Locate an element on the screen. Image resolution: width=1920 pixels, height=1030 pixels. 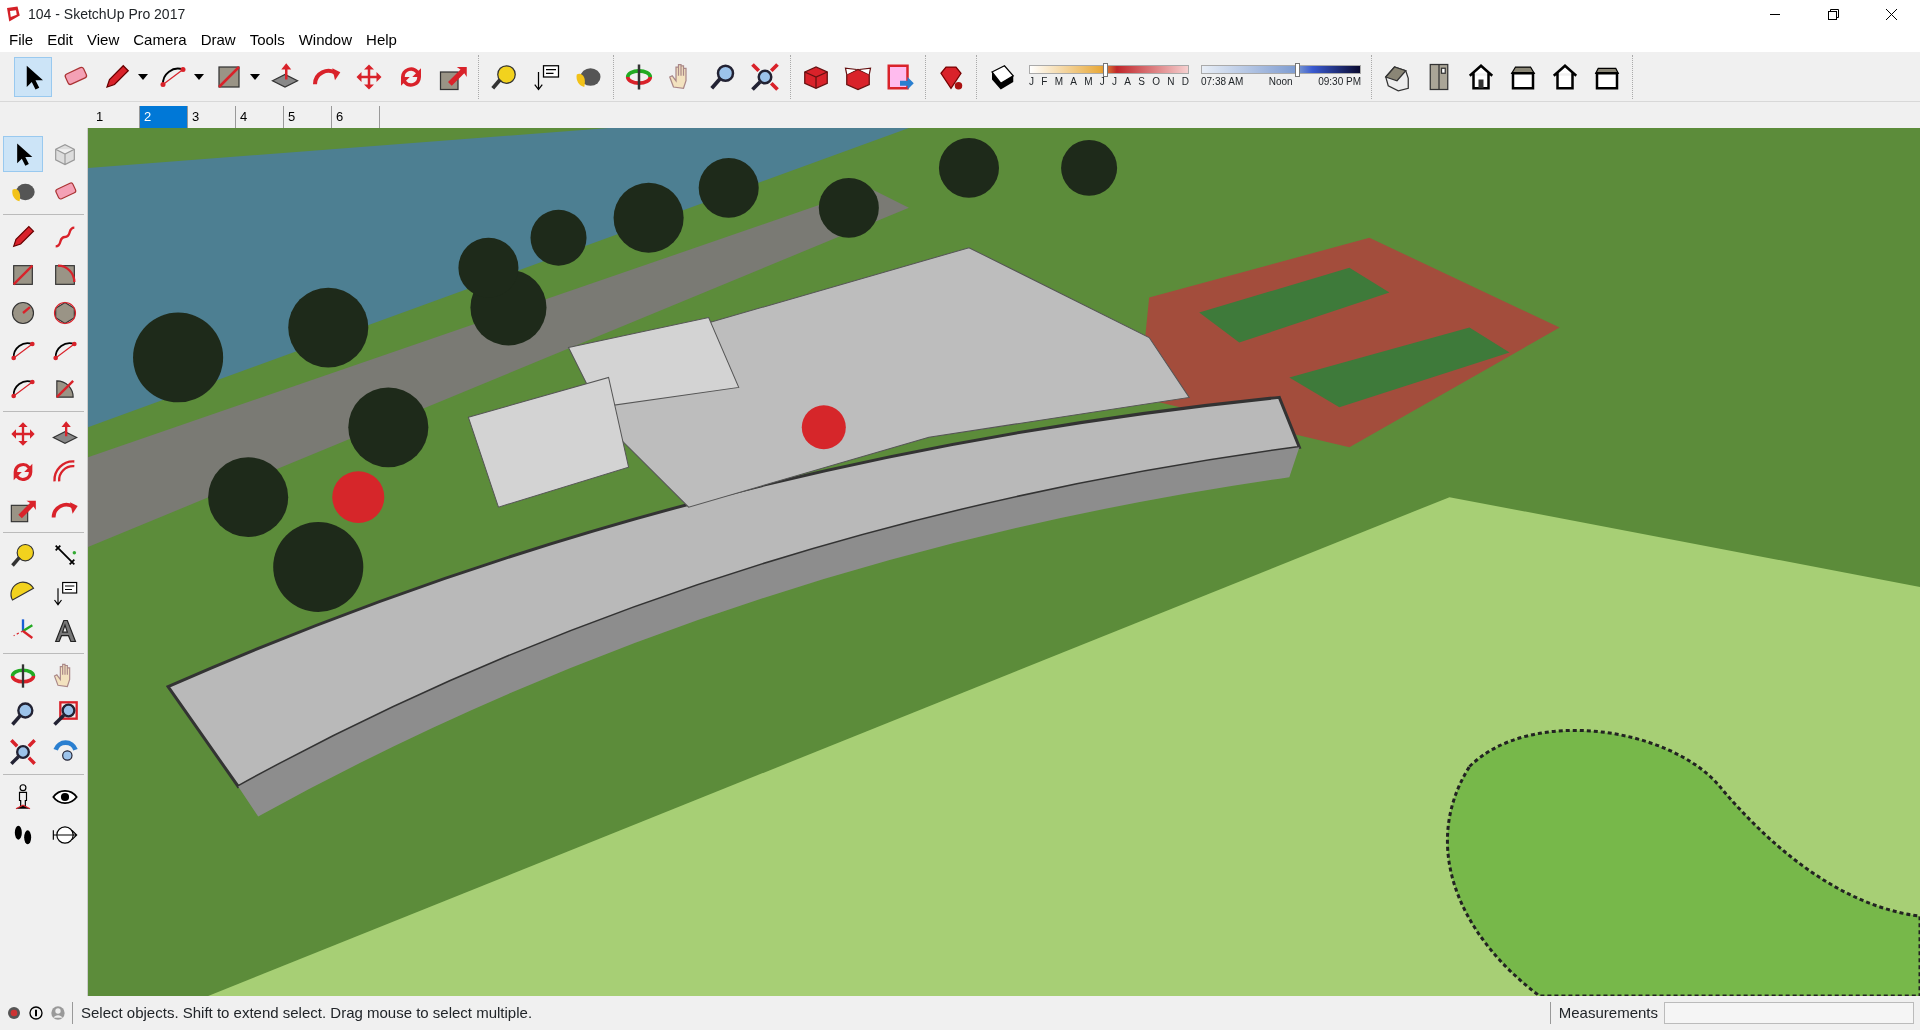
menu-item: Window is located at coordinates (325, 40).